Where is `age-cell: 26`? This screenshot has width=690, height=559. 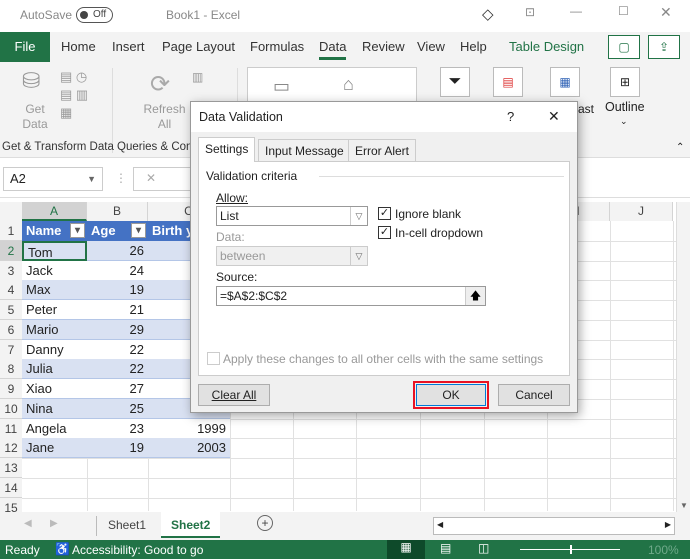 age-cell: 26 is located at coordinates (117, 250).